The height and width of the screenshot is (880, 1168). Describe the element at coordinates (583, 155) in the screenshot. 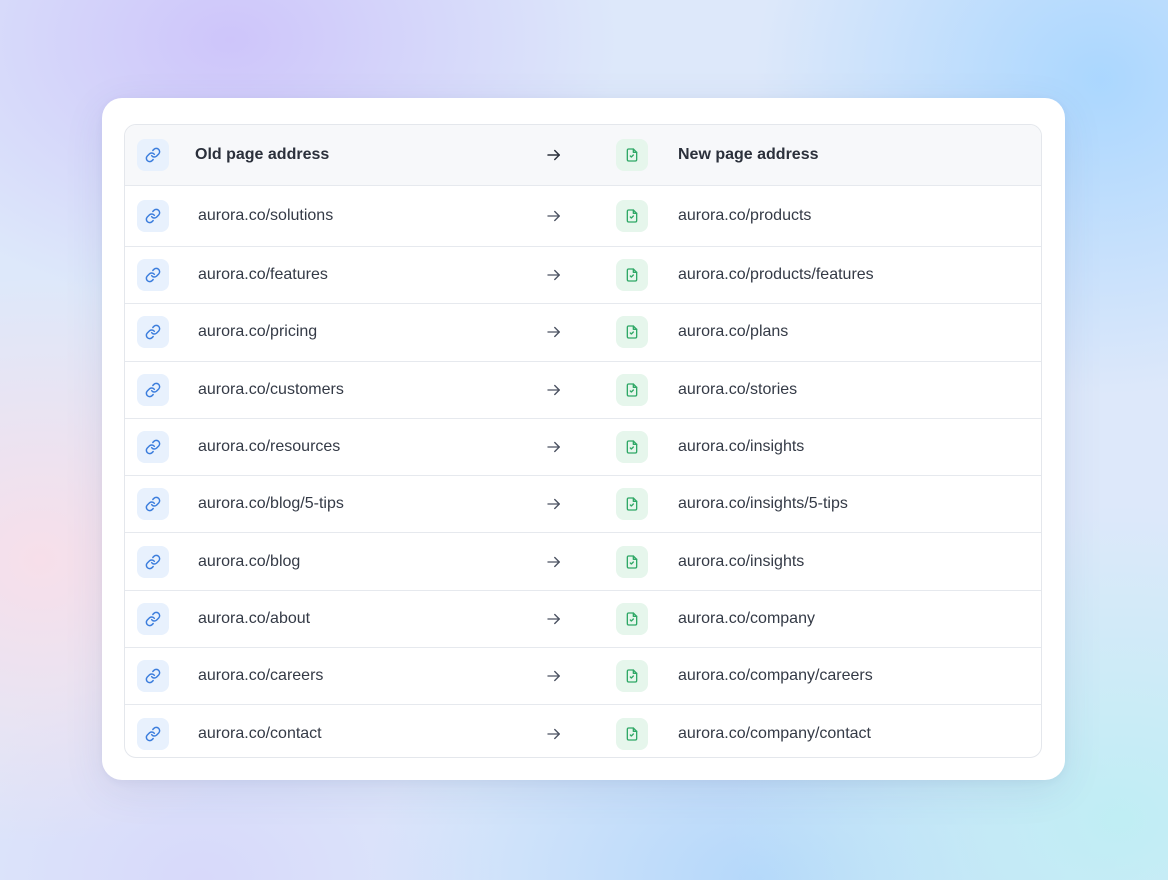

I see `table-header: Old page address New page address` at that location.